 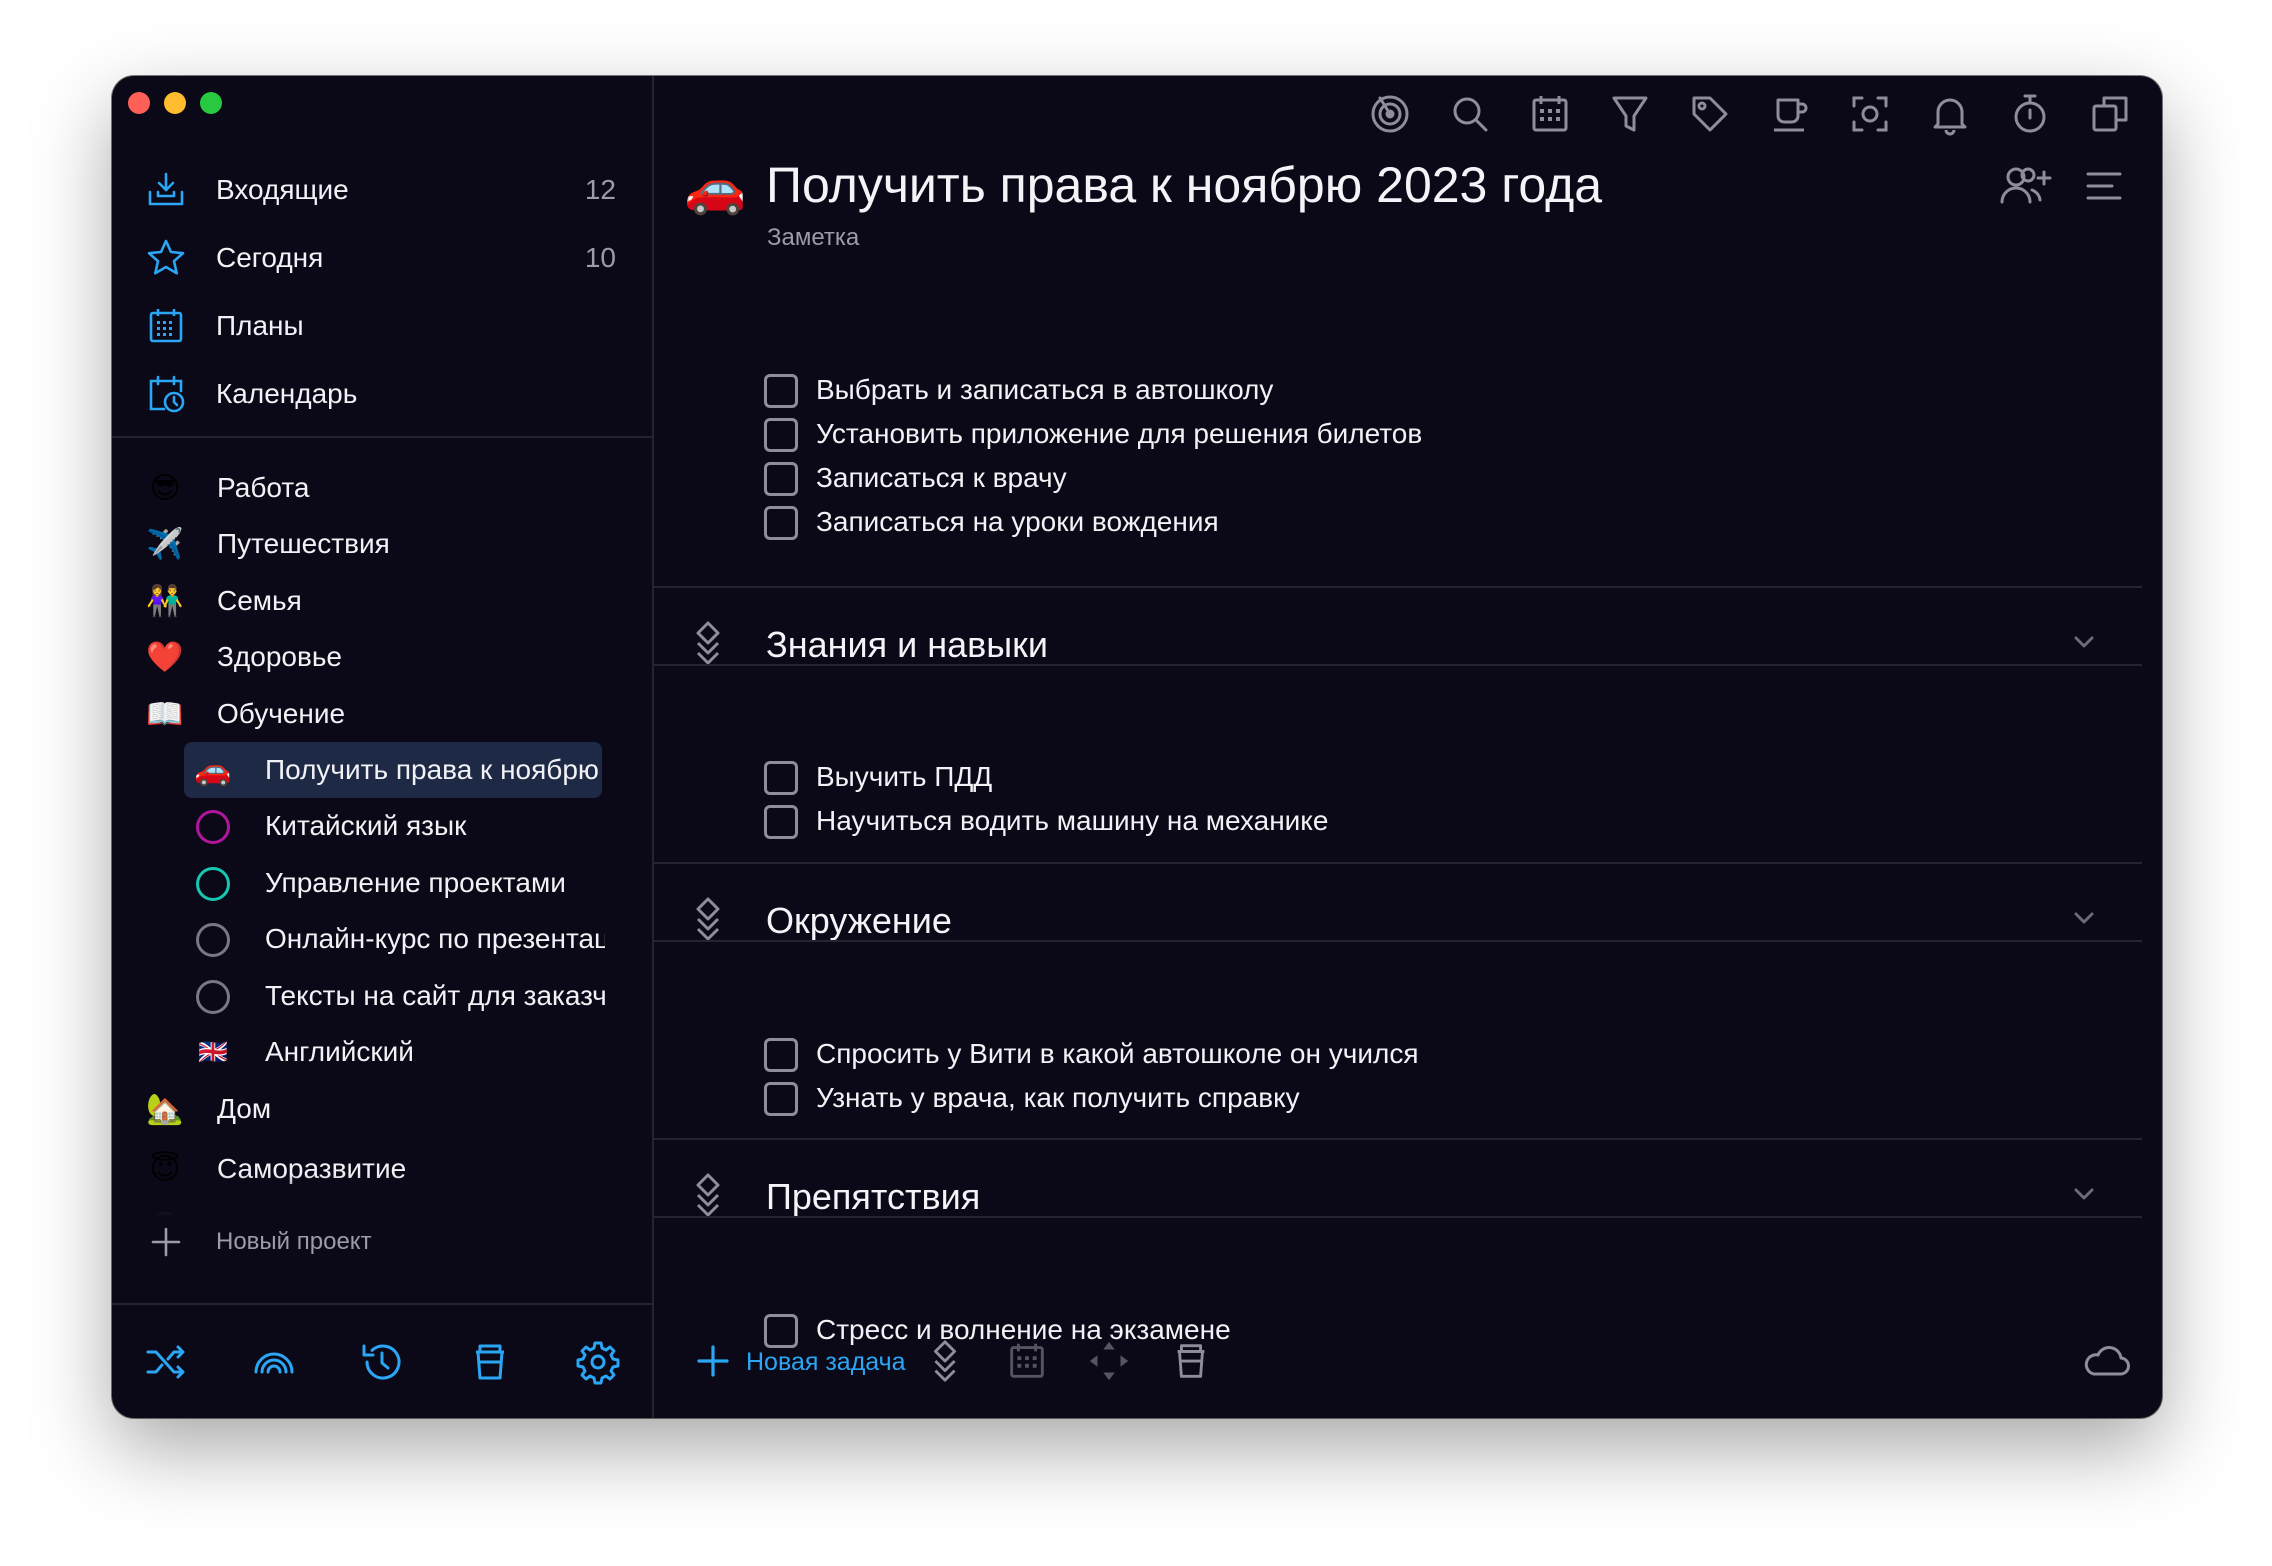 I want to click on focus-icon, so click(x=1870, y=114).